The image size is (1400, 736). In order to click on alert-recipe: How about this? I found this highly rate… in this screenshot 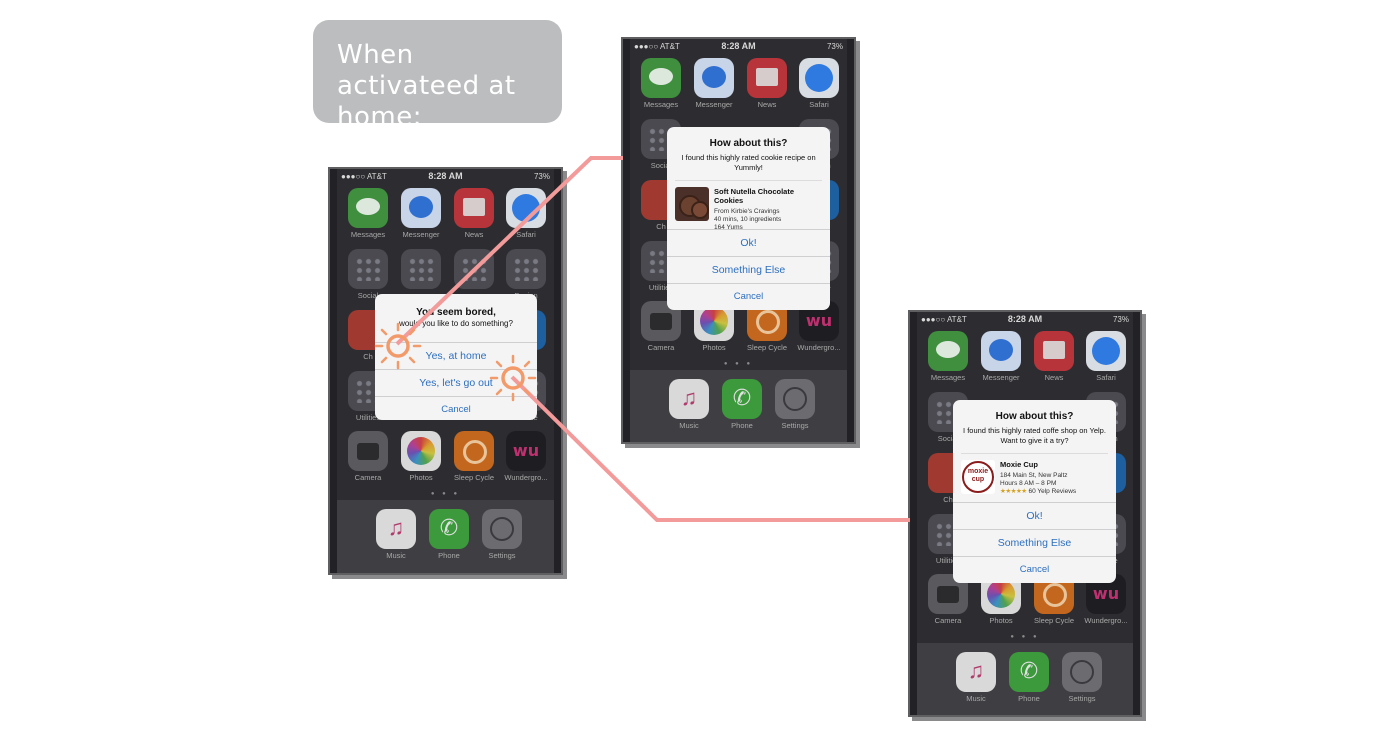, I will do `click(748, 218)`.